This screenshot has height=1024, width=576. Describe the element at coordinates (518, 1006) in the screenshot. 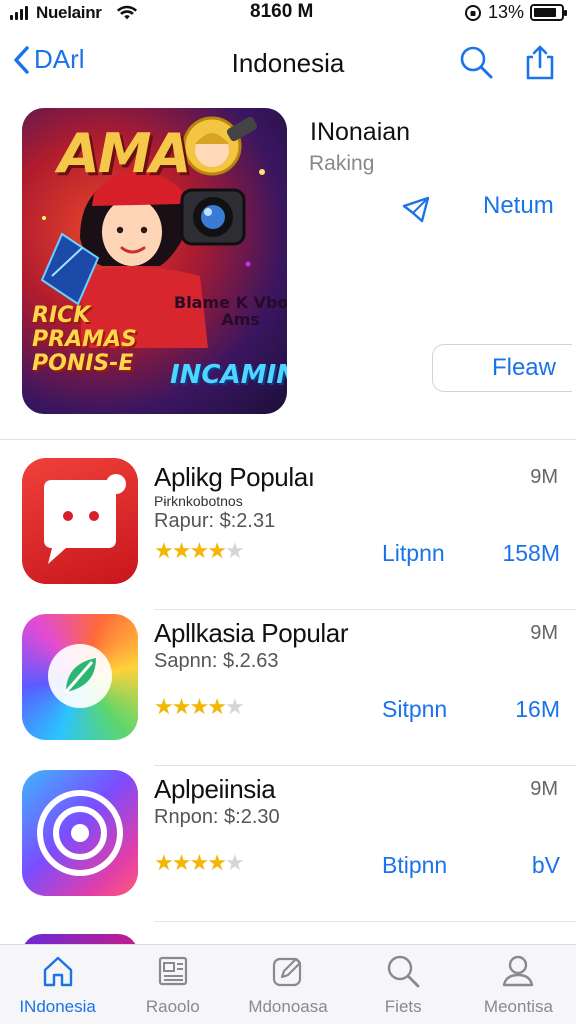

I see `tab-label: Meontisa` at that location.